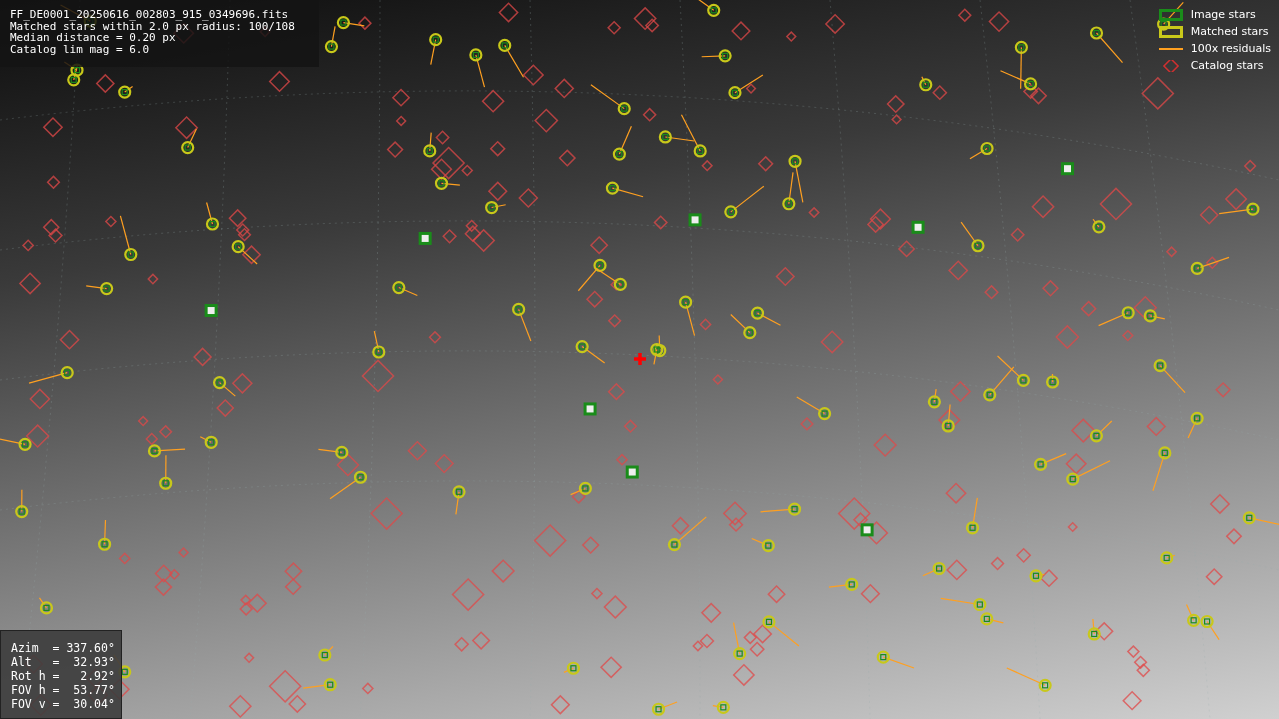 This screenshot has height=719, width=1279. I want to click on legend-label: 100x residuals, so click(1230, 49).